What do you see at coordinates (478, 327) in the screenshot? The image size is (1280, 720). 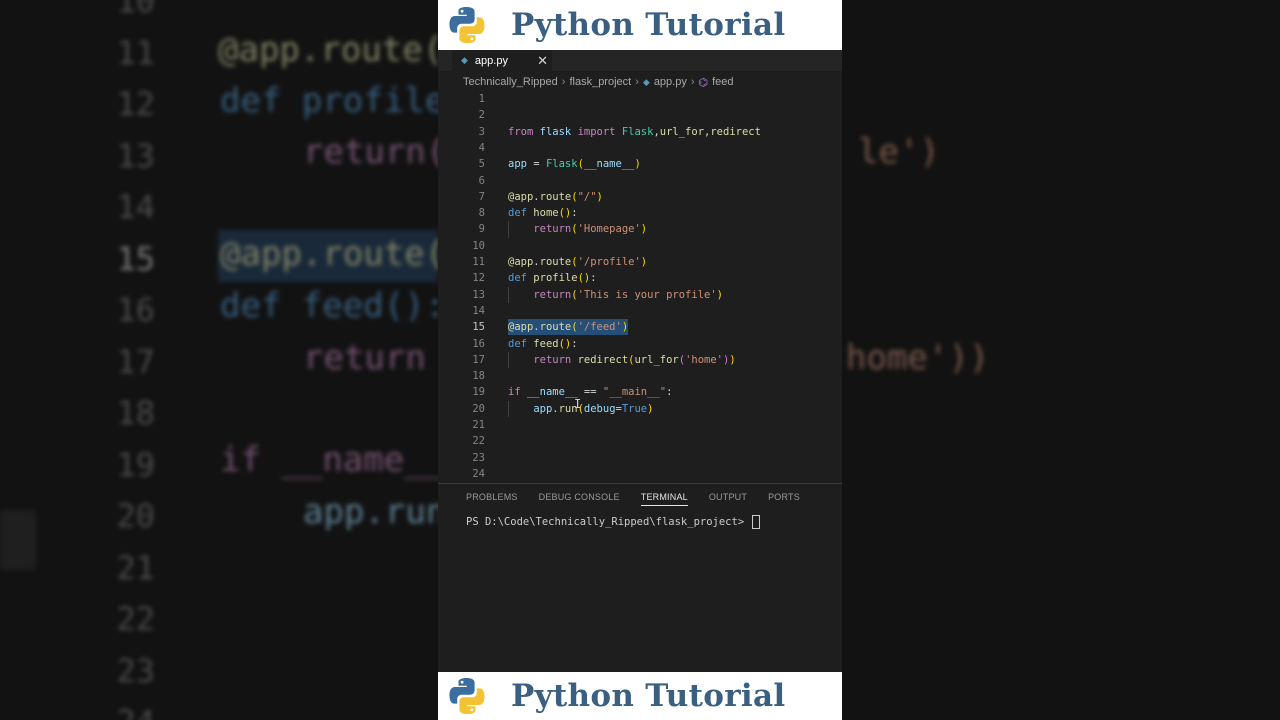 I see `line-number: 15` at bounding box center [478, 327].